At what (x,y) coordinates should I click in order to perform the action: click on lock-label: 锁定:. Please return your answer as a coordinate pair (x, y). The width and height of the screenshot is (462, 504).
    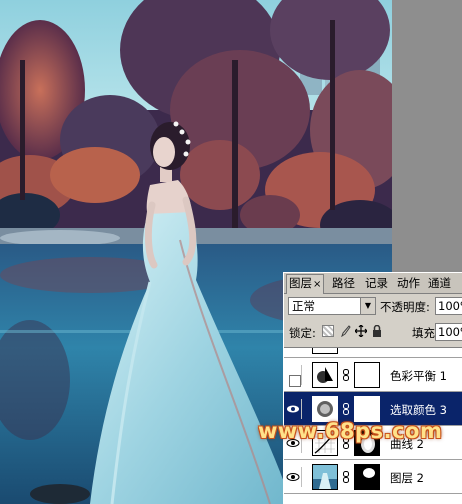
    Looking at the image, I should click on (302, 333).